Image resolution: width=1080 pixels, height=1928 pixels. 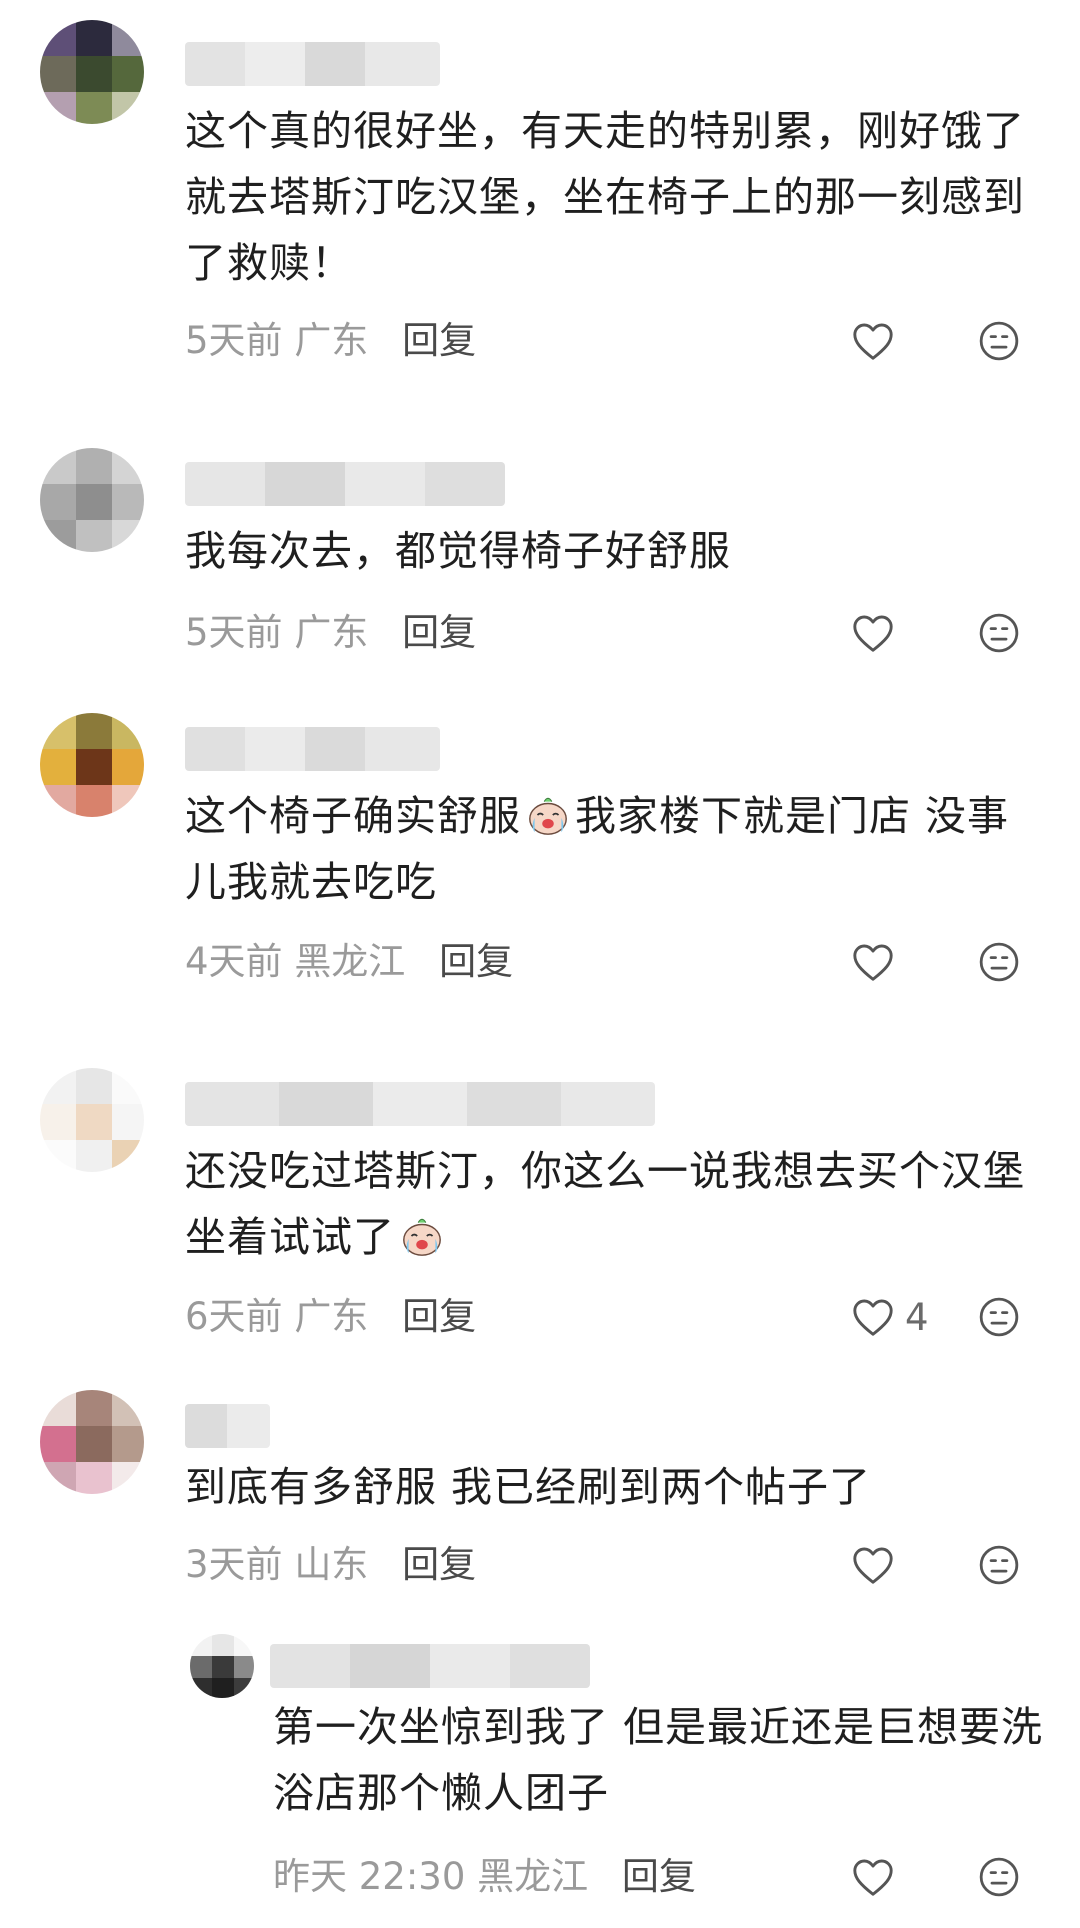 I want to click on comment-time: 6天前, so click(x=234, y=1316).